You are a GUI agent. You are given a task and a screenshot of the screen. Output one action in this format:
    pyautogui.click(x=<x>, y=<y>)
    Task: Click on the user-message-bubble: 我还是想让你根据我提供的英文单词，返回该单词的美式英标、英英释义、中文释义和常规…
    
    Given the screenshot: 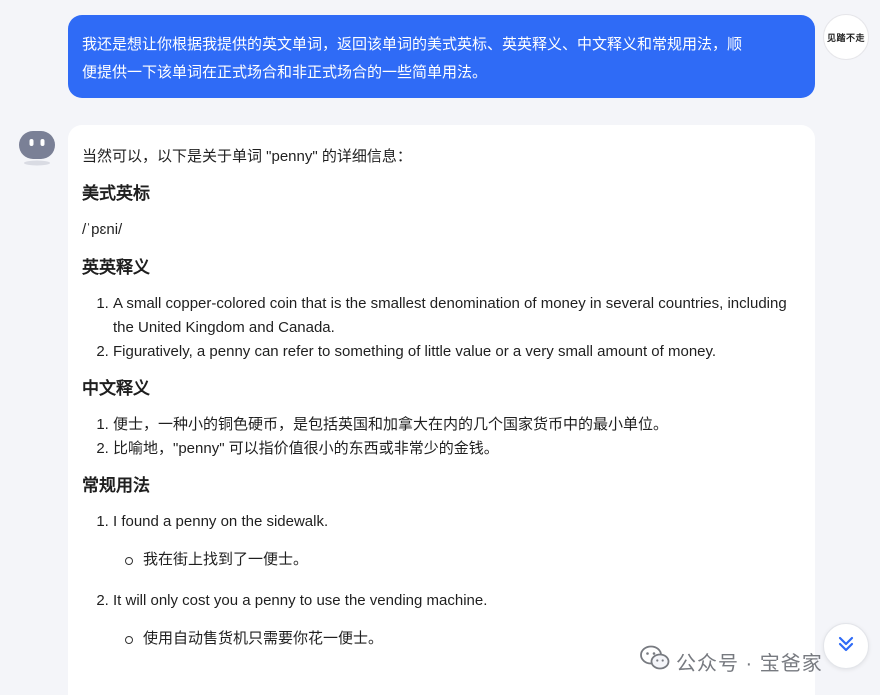 What is the action you would take?
    pyautogui.click(x=441, y=56)
    